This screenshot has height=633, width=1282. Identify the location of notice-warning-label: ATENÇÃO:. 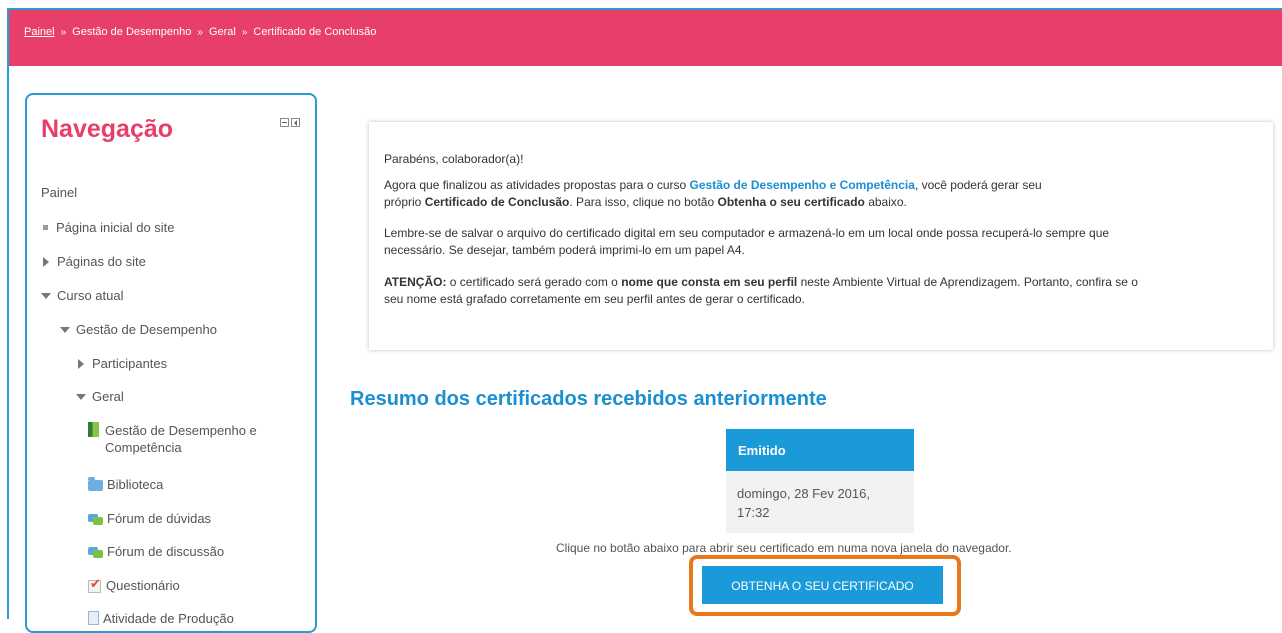
(415, 282).